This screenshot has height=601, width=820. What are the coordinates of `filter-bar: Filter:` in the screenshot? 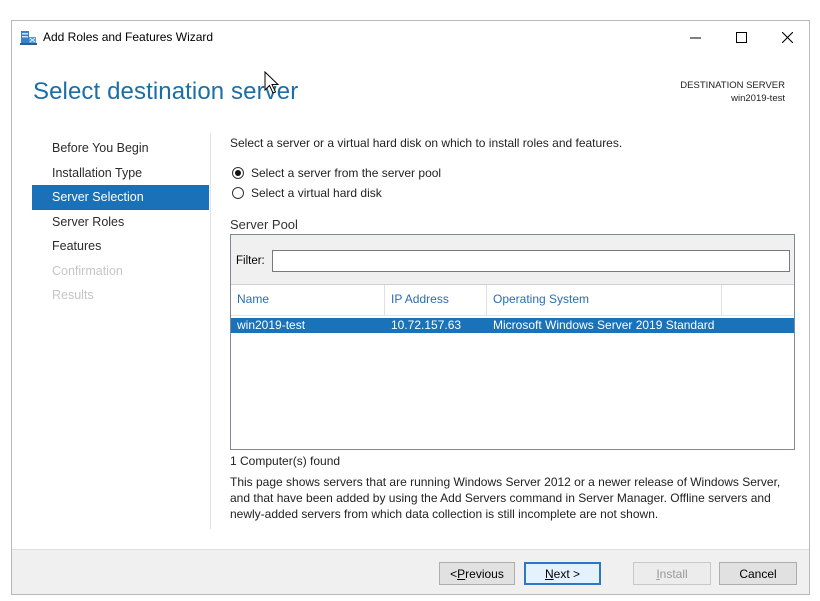 It's located at (512, 260).